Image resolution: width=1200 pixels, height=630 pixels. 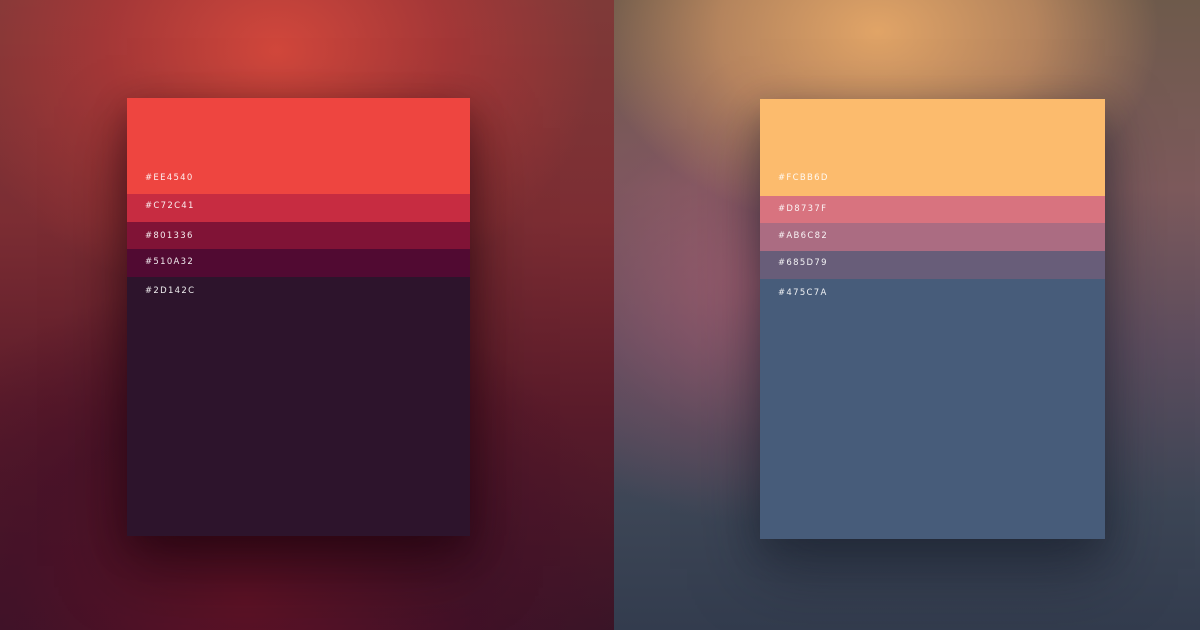 I want to click on swatch: #685D79, so click(x=932, y=265).